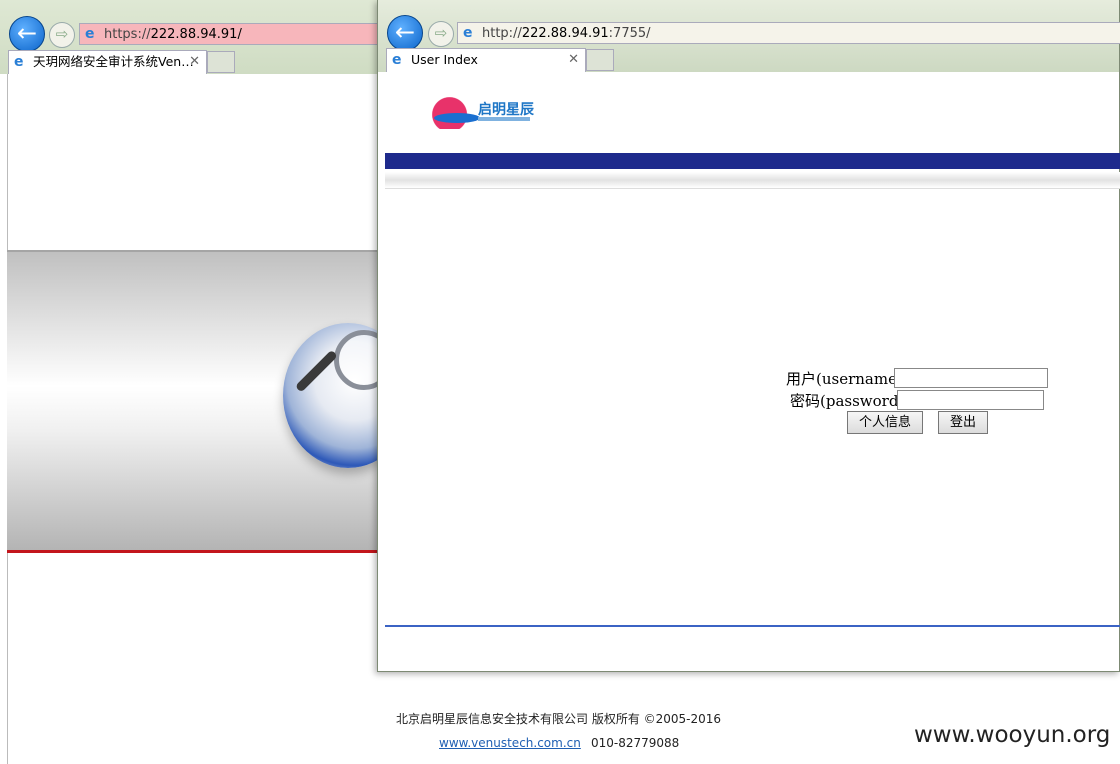  What do you see at coordinates (504, 119) in the screenshot?
I see `logo-subtext-bar` at bounding box center [504, 119].